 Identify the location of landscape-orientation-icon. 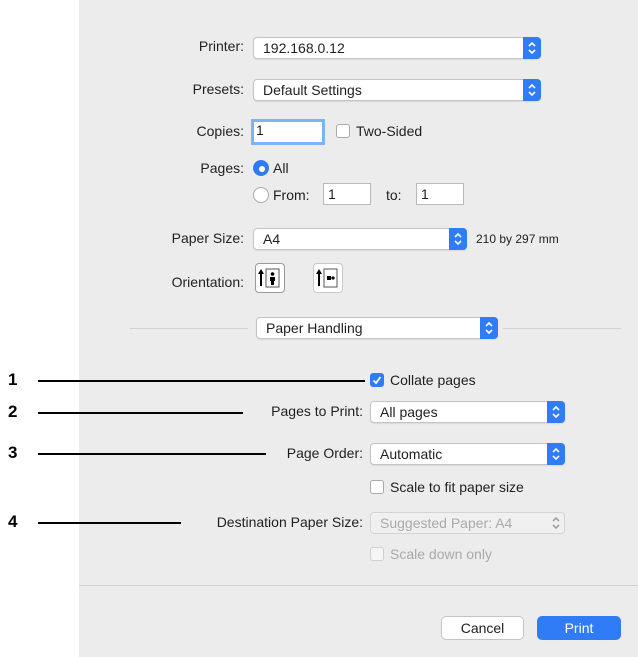
(327, 278).